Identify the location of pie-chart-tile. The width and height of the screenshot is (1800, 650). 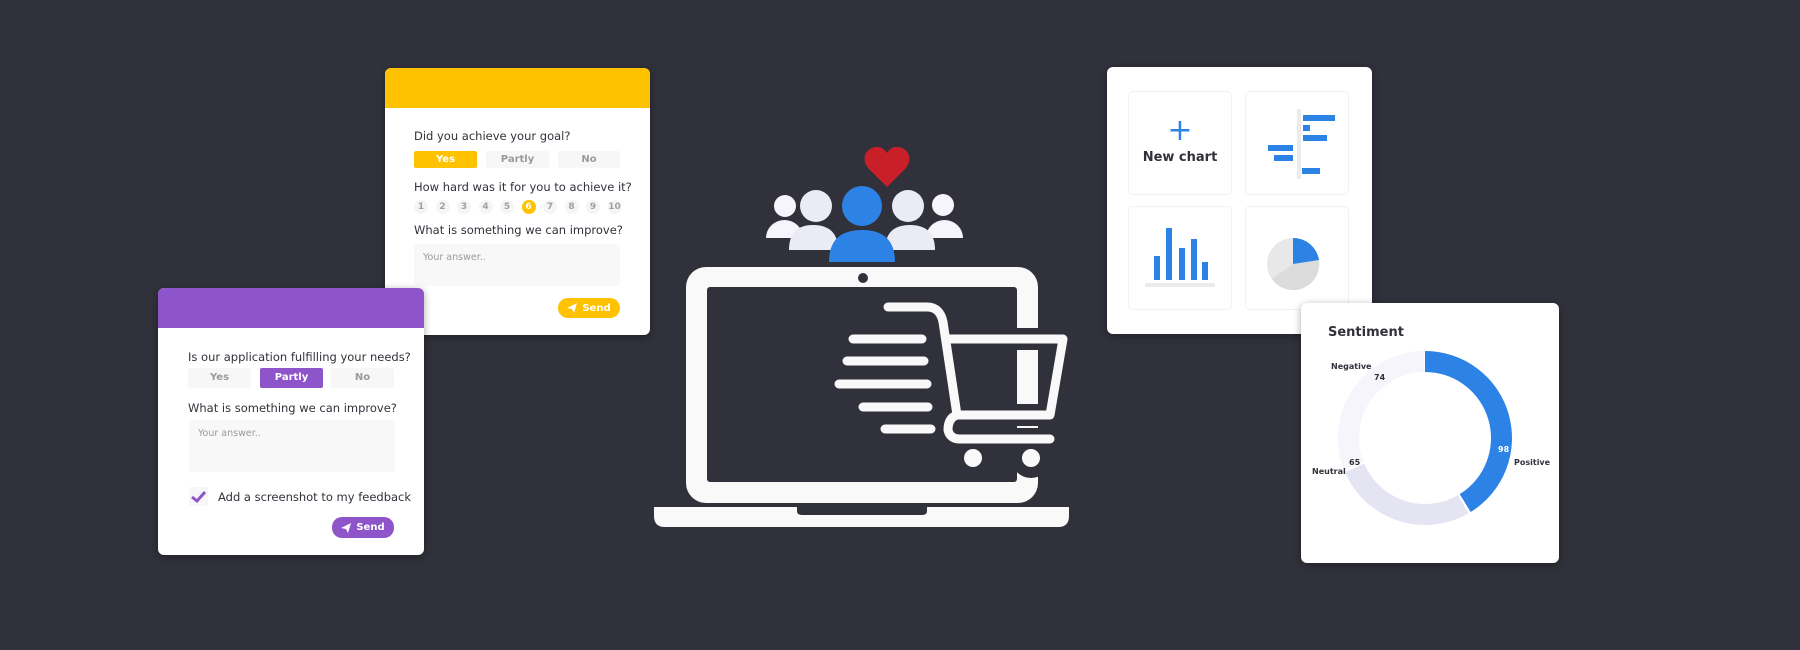
(1297, 258).